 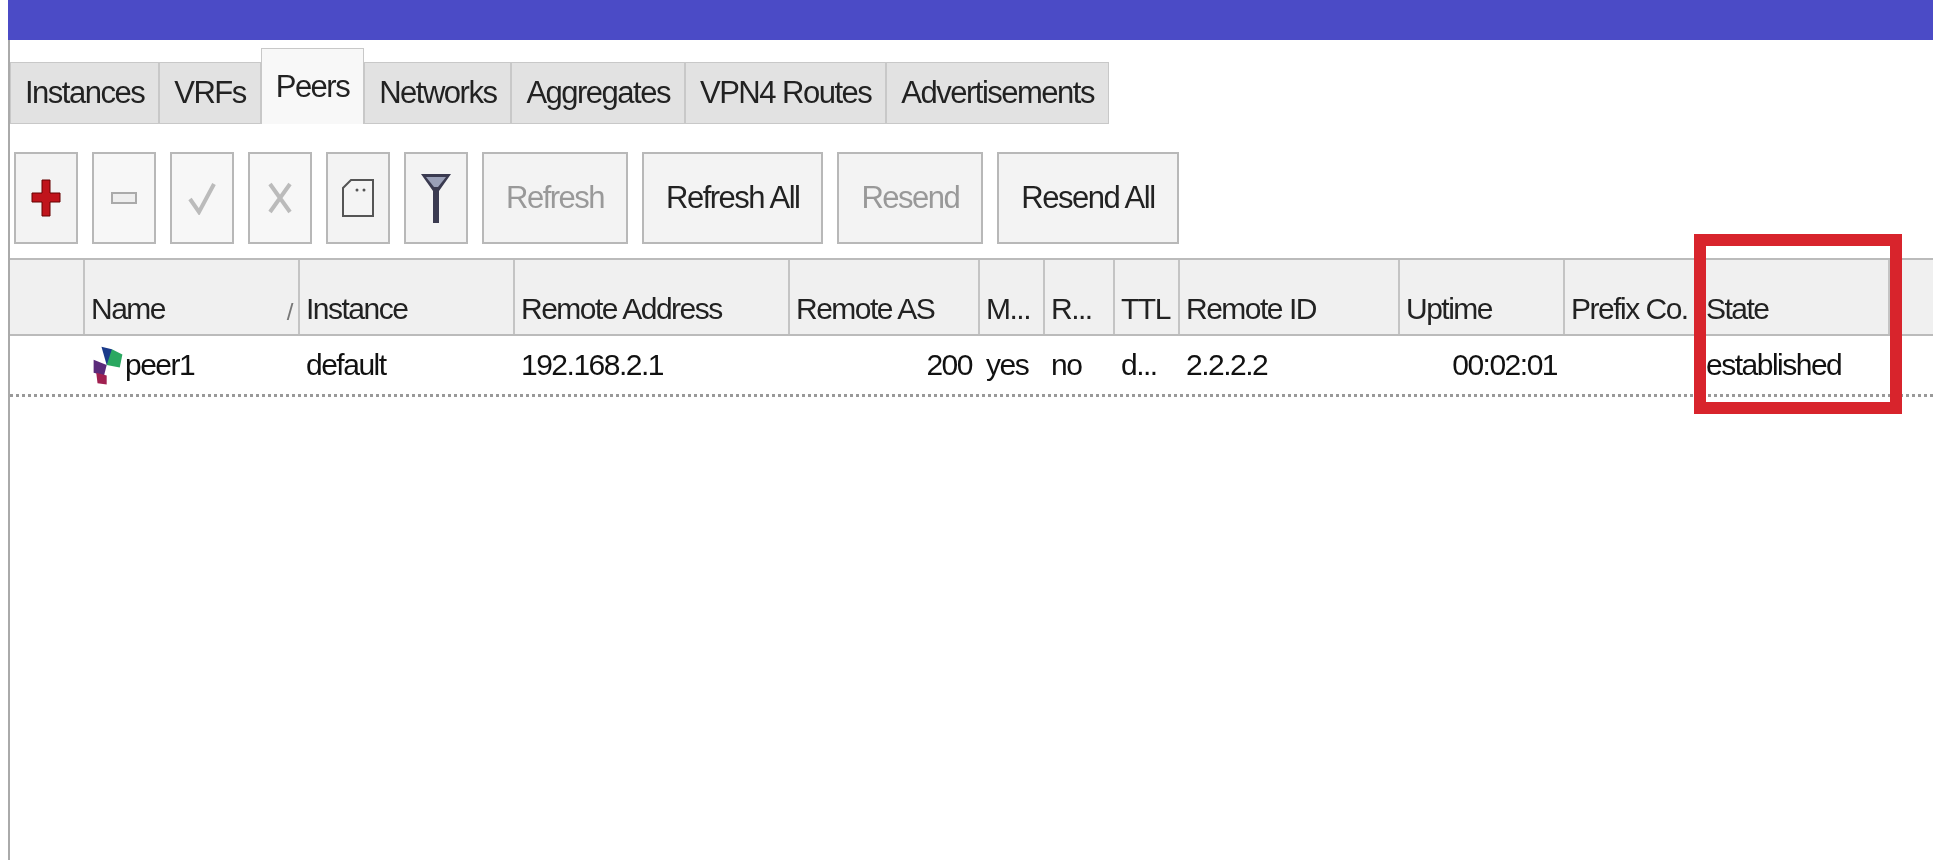 I want to click on filter-icon, so click(x=436, y=198).